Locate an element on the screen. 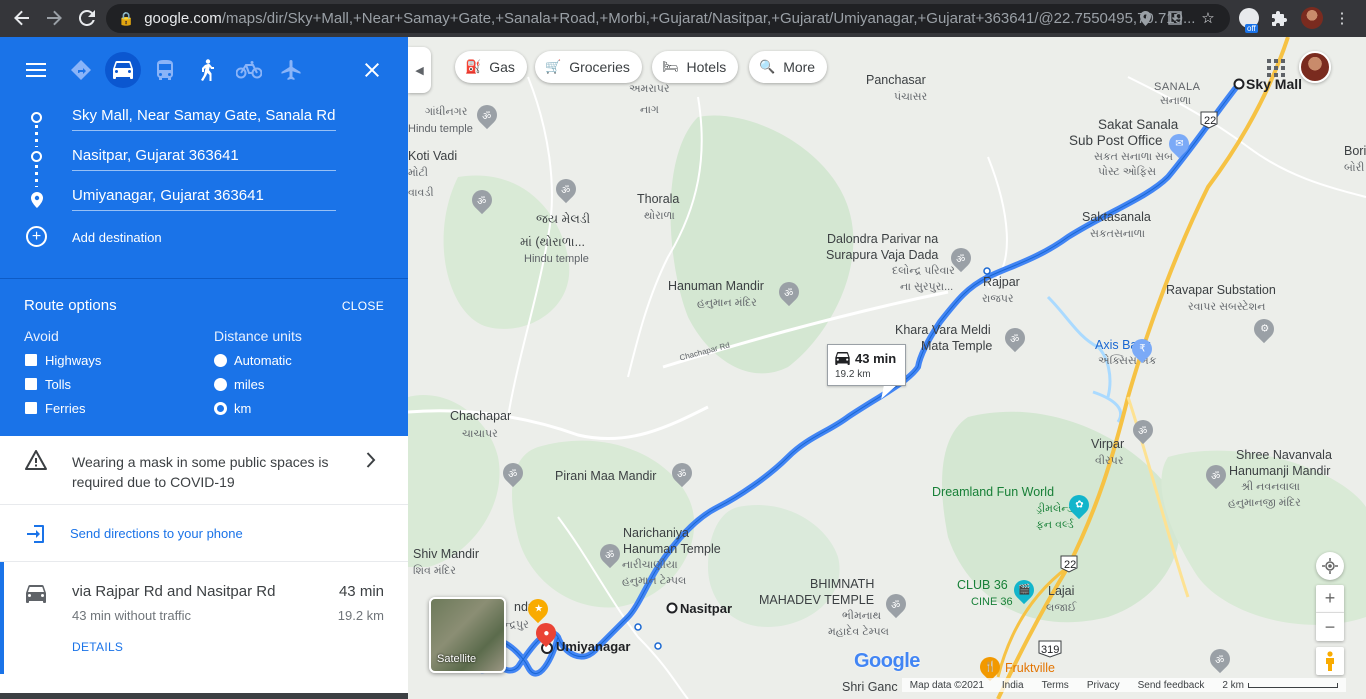 Image resolution: width=1366 pixels, height=699 pixels. units-automatic-label: Automatic is located at coordinates (263, 360).